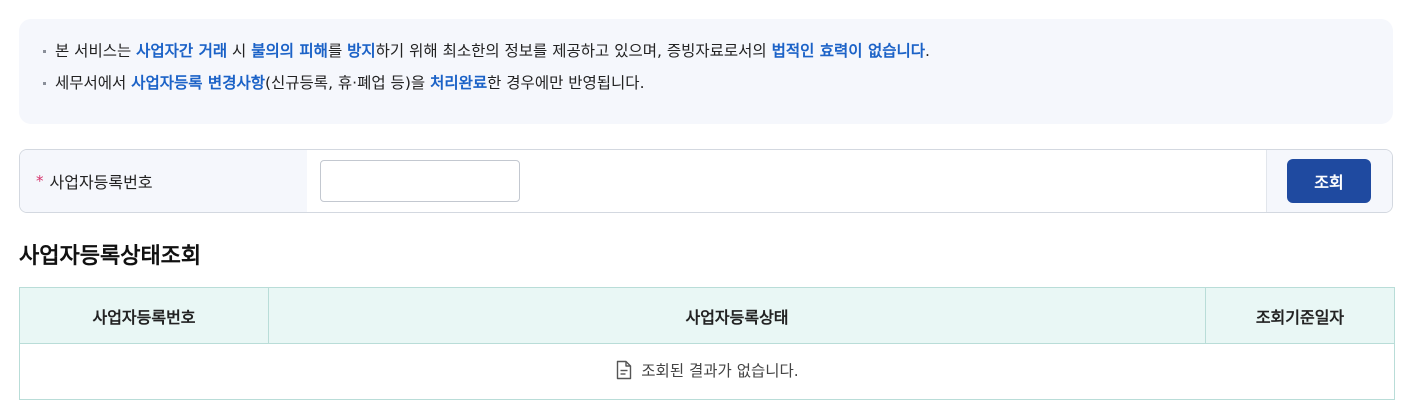 This screenshot has width=1413, height=417. I want to click on required-mark: *, so click(40, 181).